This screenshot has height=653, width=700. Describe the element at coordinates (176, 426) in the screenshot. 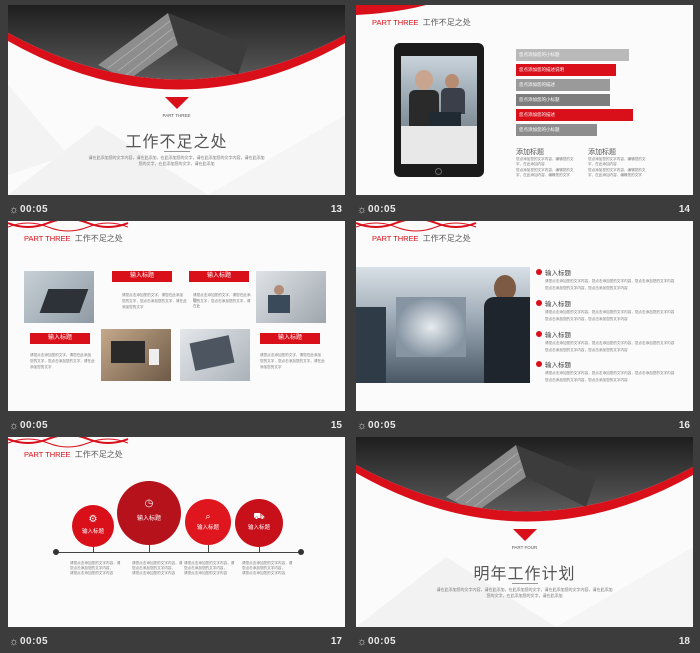

I see `slide-15-footer: ☼ 00:05 15` at that location.